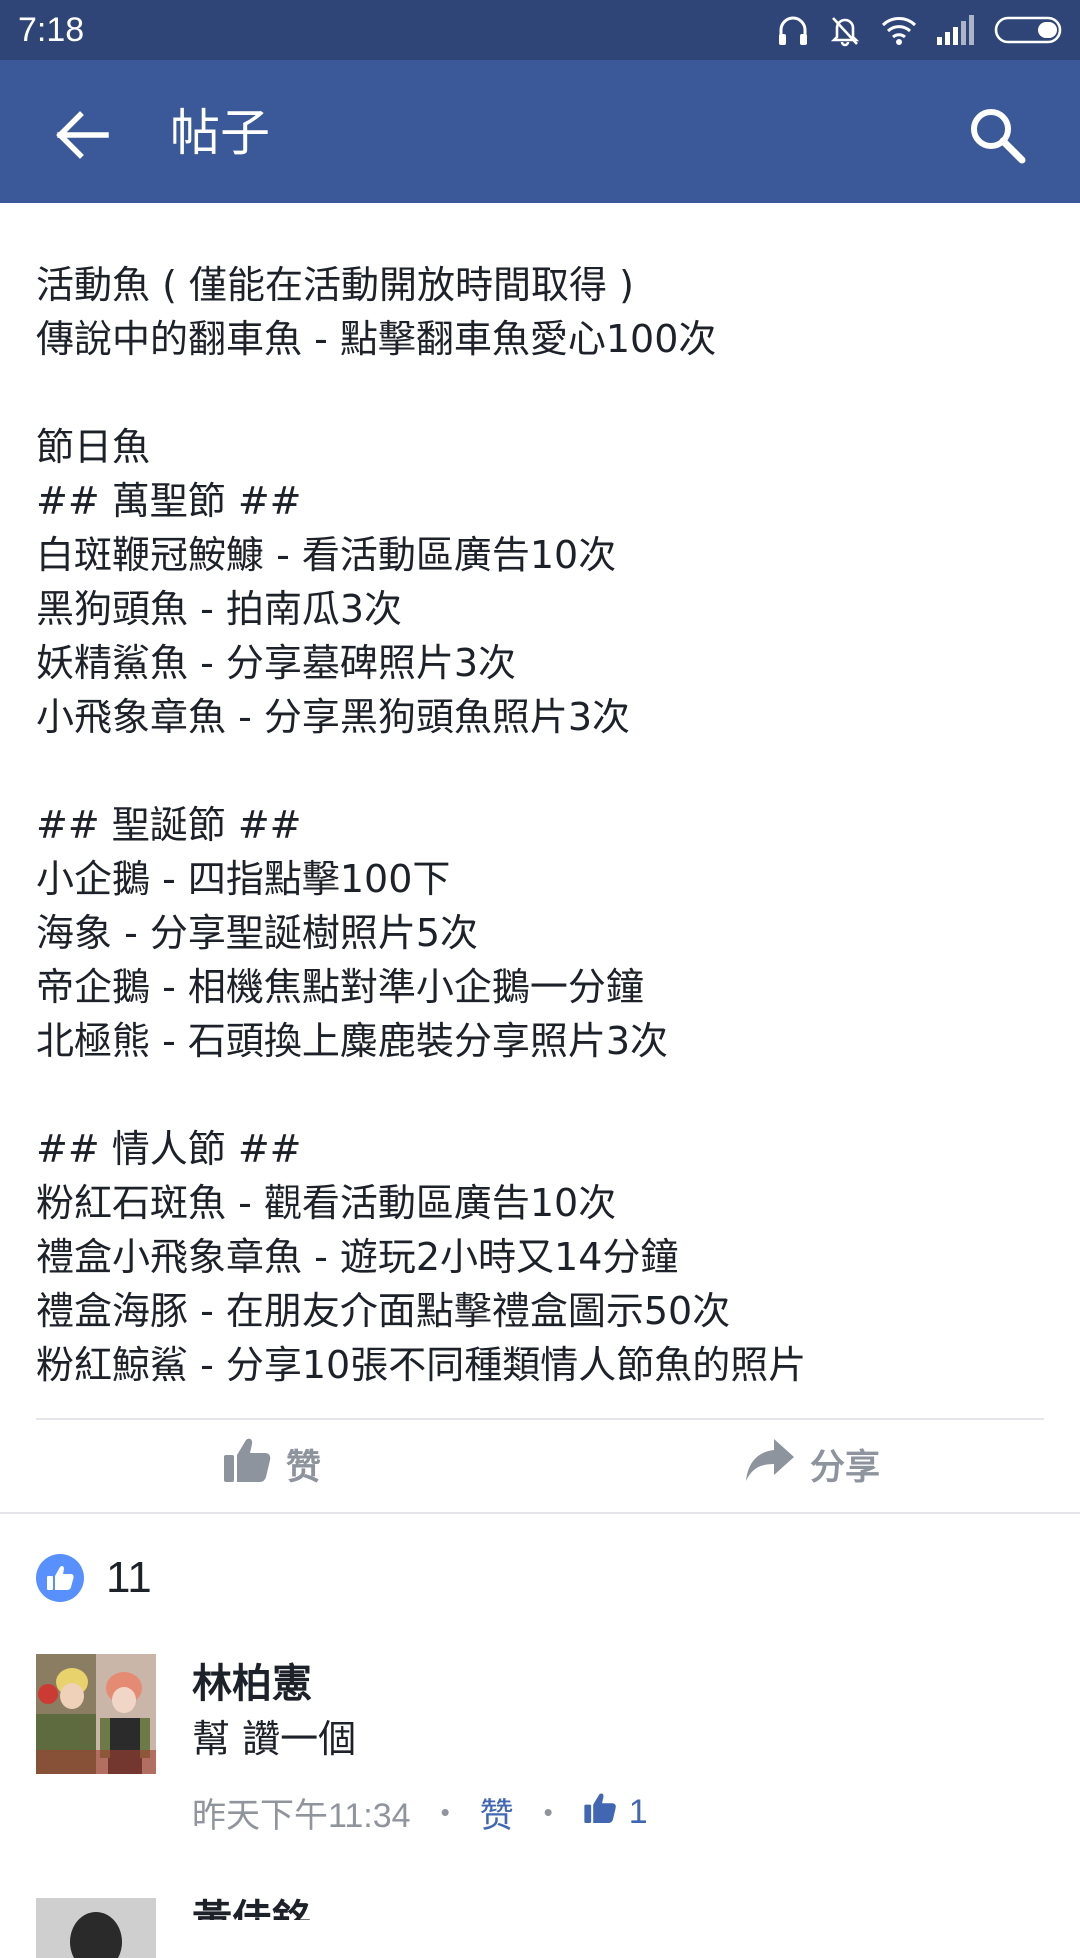  What do you see at coordinates (421, 1365) in the screenshot?
I see `post-line: 粉紅鯨鯊 - 分享10張不同種類情人節魚的照片` at bounding box center [421, 1365].